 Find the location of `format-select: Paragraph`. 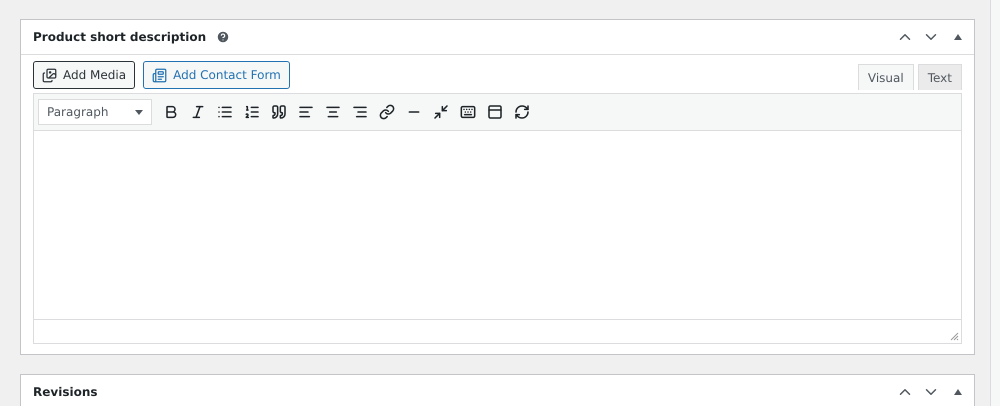

format-select: Paragraph is located at coordinates (95, 112).